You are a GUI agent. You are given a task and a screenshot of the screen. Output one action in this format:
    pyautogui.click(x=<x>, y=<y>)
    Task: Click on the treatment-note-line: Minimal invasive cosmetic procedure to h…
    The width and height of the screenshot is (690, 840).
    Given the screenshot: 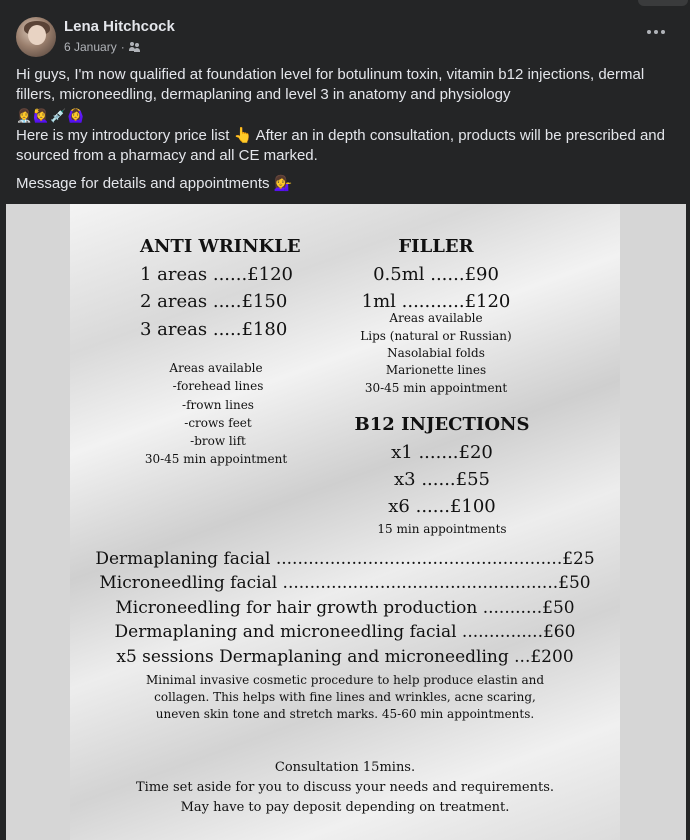 What is the action you would take?
    pyautogui.click(x=345, y=680)
    